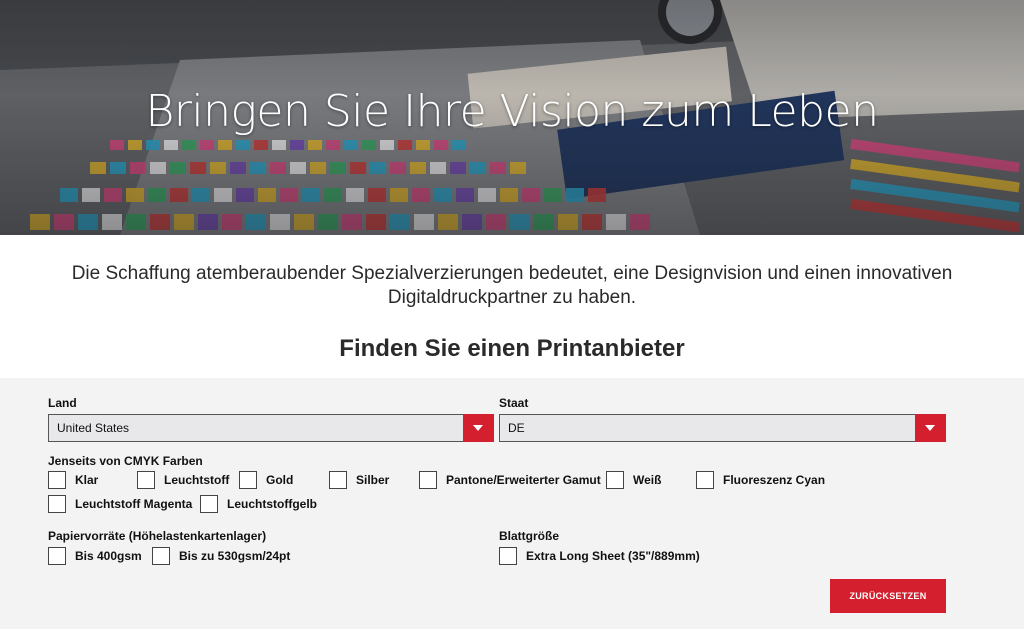  What do you see at coordinates (280, 480) in the screenshot?
I see `checkbox-label: Gold` at bounding box center [280, 480].